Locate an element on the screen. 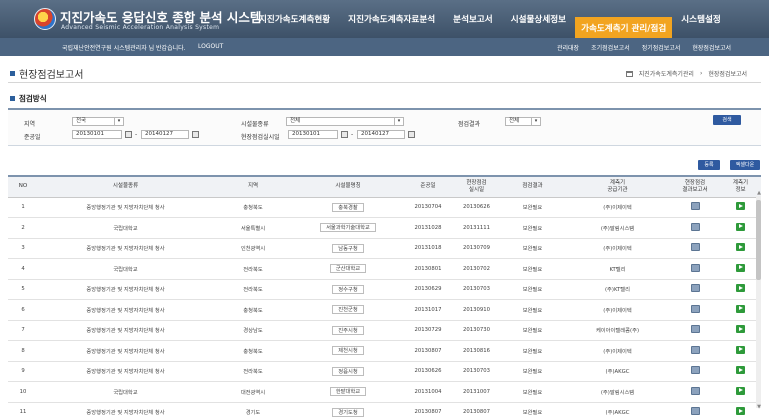 Image resolution: width=769 pixels, height=420 pixels. logout-link: LOGOUT is located at coordinates (210, 46).